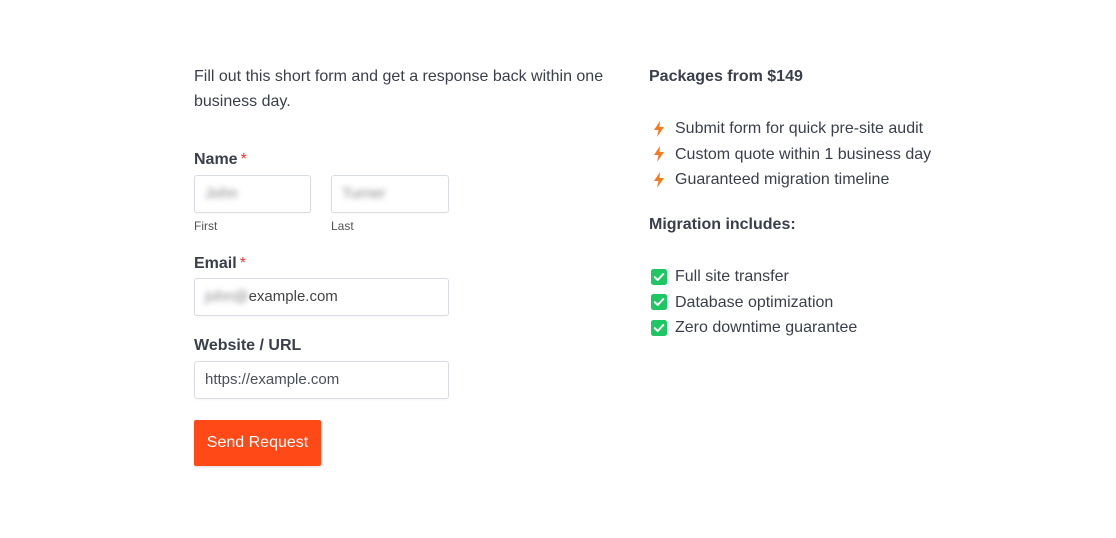 The height and width of the screenshot is (538, 1116). What do you see at coordinates (221, 193) in the screenshot?
I see `first-name-value: John` at bounding box center [221, 193].